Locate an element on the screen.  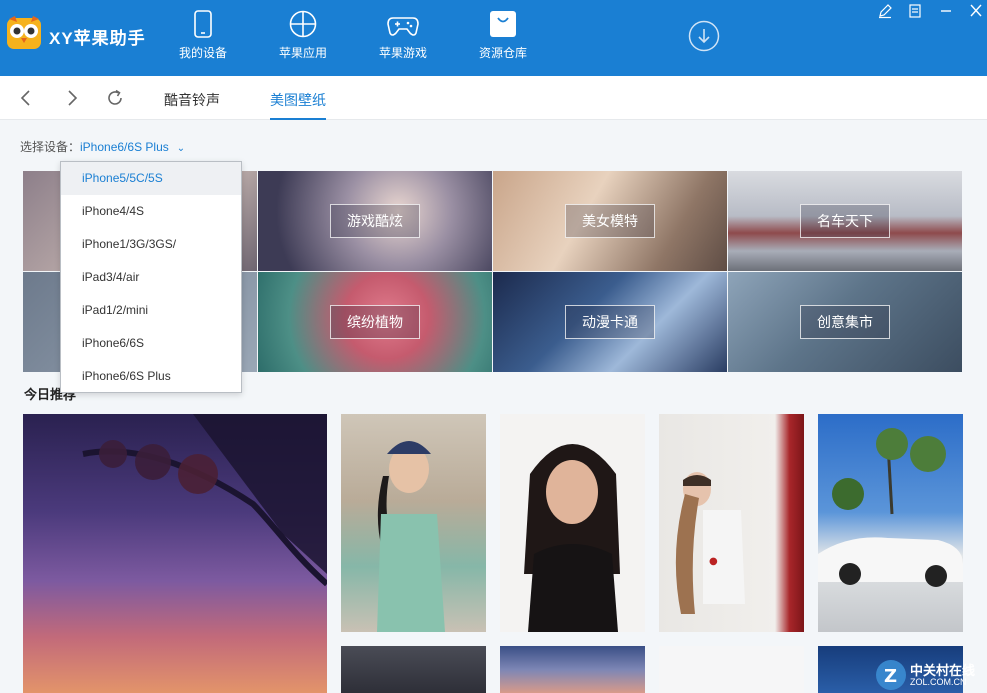
nav-label: 苹果应用 is located at coordinates (302, 53).